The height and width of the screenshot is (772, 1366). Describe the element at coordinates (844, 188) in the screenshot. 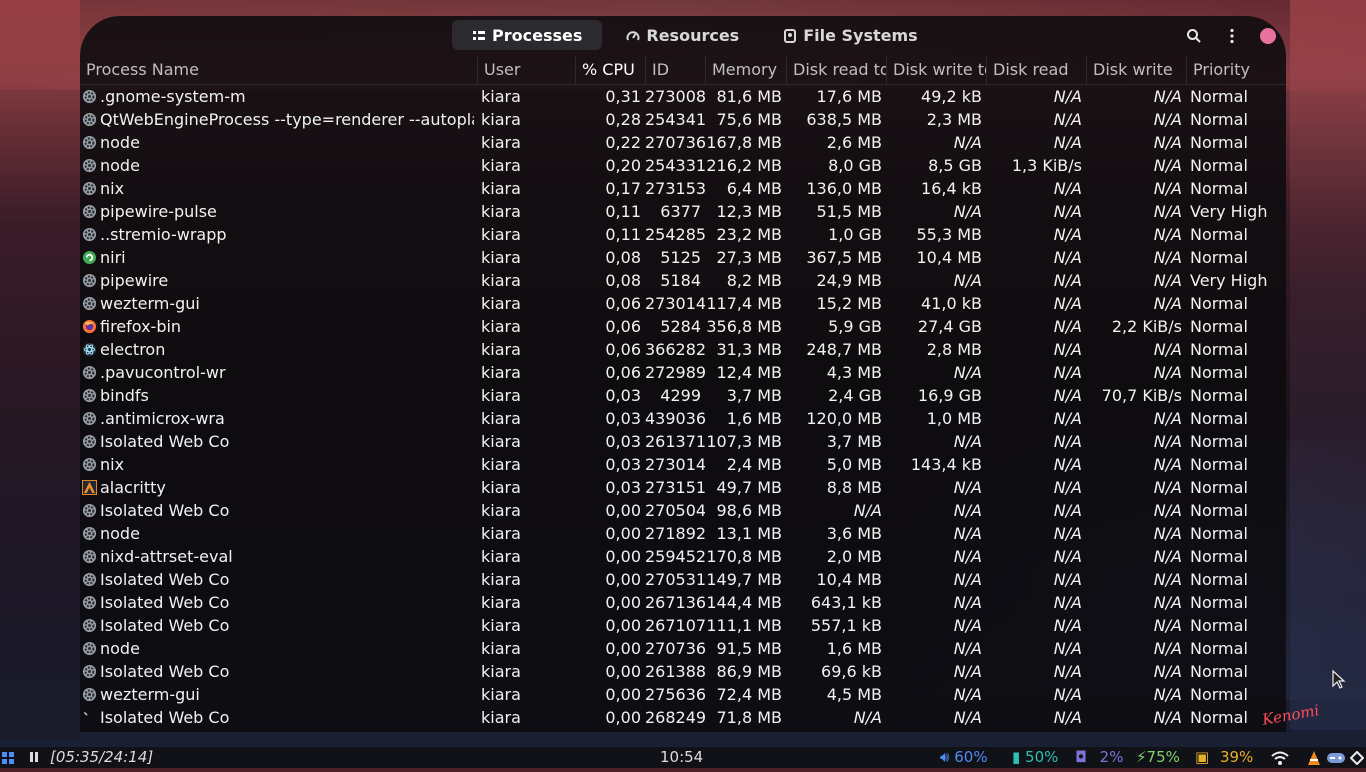

I see `cell-disk-read-total: 136,0 MB` at that location.